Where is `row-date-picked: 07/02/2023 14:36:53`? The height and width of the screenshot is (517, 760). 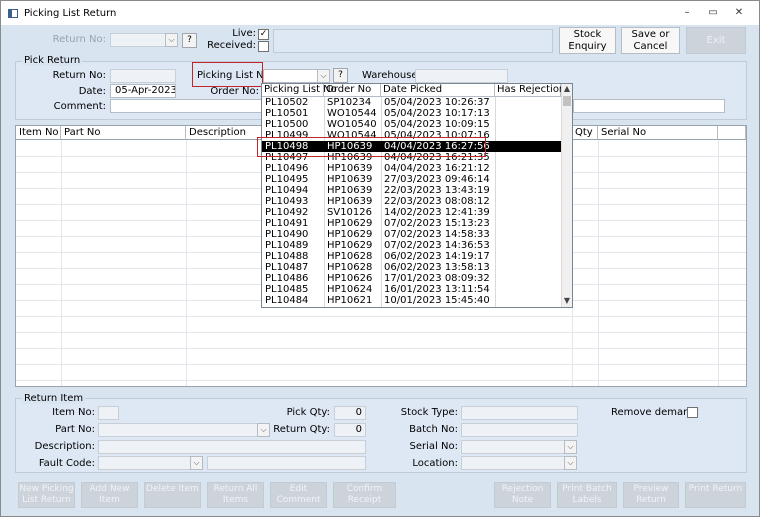 row-date-picked: 07/02/2023 14:36:53 is located at coordinates (437, 245).